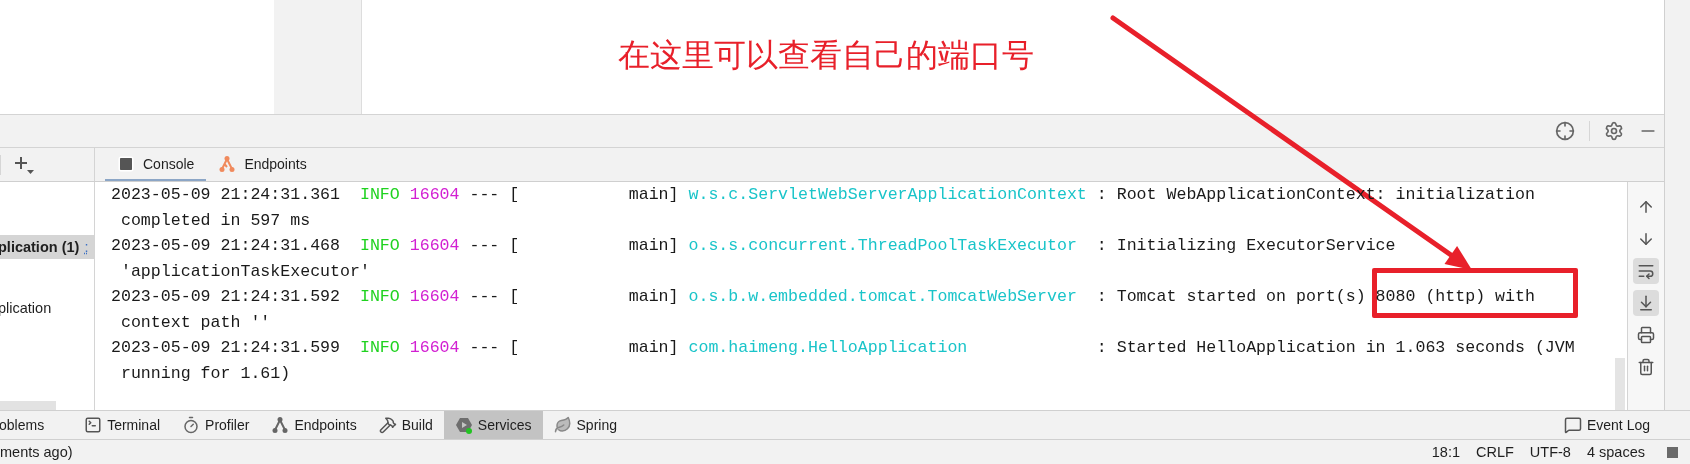 The height and width of the screenshot is (464, 1690). What do you see at coordinates (1626, 425) in the screenshot?
I see `event-log-button: Event Log` at bounding box center [1626, 425].